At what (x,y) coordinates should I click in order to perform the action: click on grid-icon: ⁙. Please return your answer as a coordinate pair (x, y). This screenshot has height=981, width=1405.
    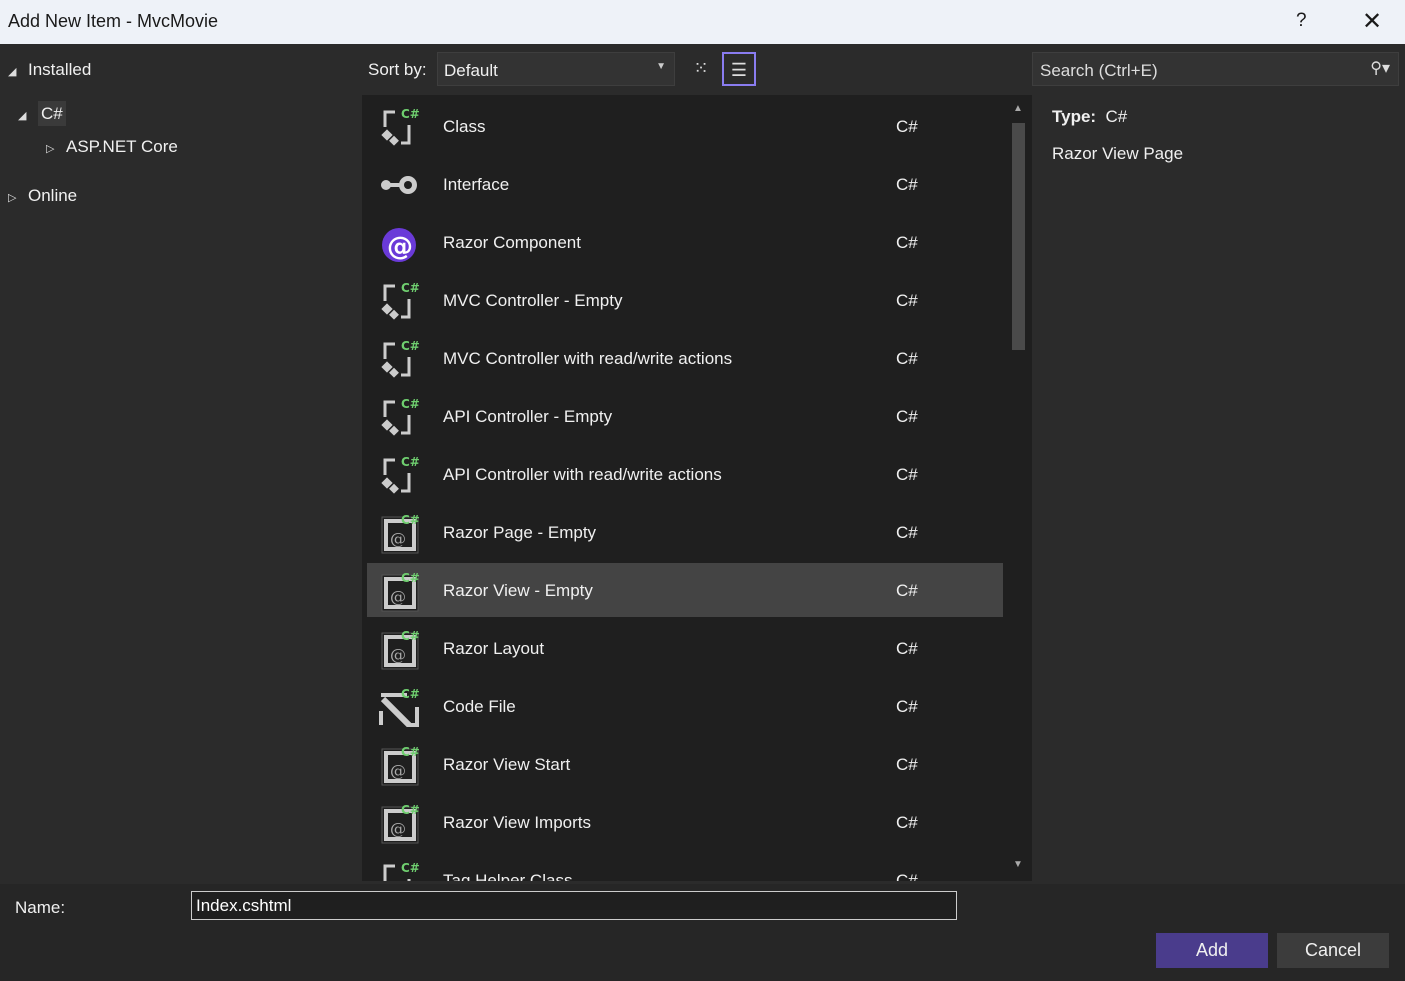
    Looking at the image, I should click on (701, 68).